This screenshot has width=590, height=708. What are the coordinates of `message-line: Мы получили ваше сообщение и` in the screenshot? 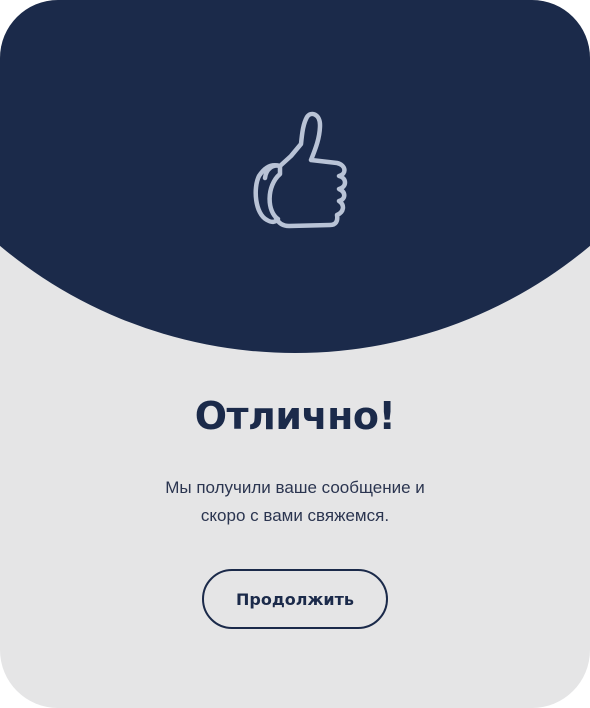 It's located at (295, 487).